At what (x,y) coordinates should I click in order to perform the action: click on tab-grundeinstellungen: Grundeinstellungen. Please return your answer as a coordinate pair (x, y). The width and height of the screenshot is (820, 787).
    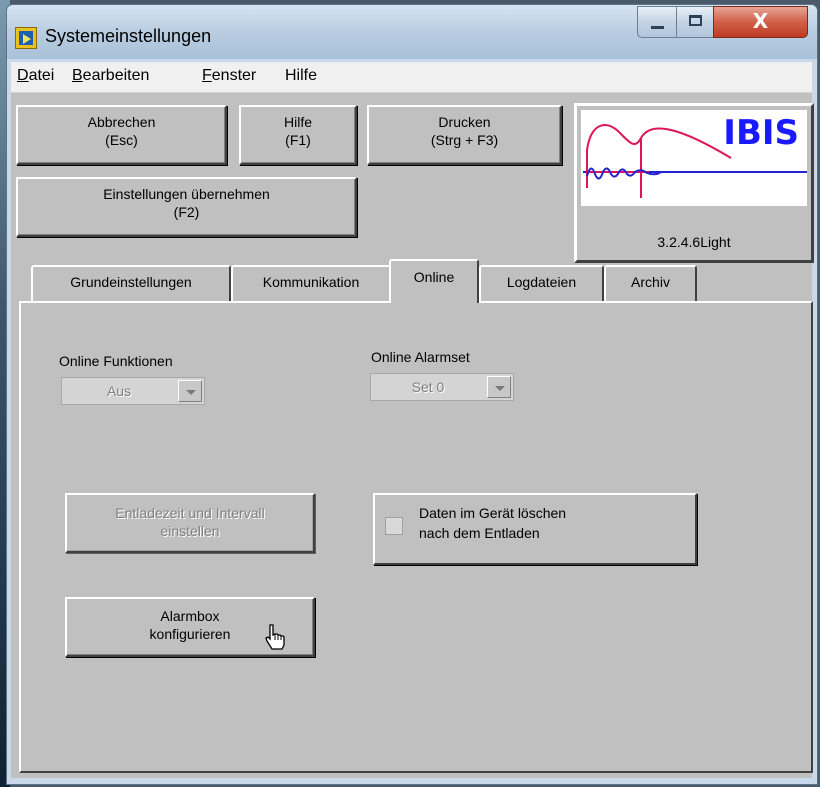
    Looking at the image, I should click on (131, 283).